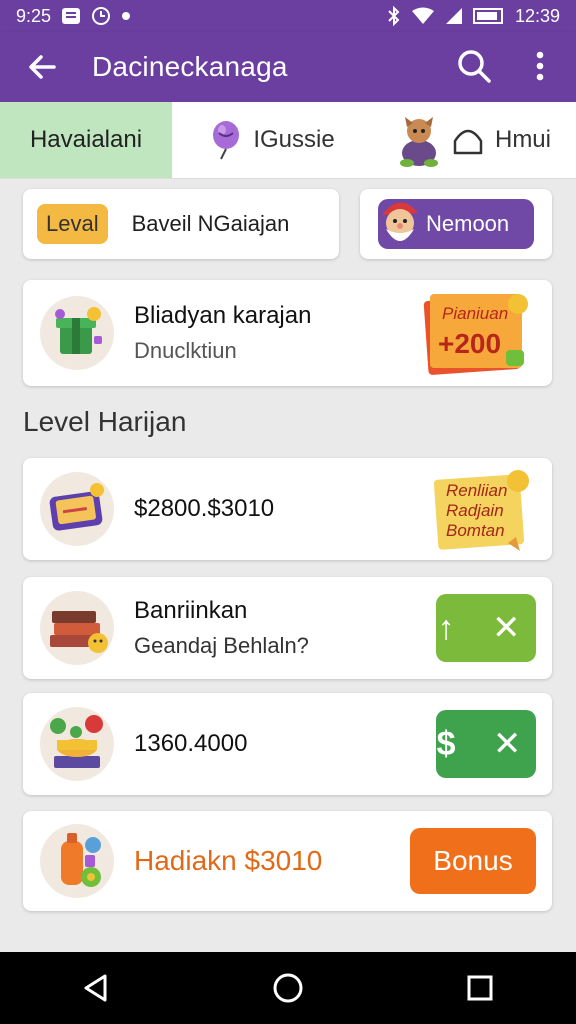  I want to click on member-card: Nemoon, so click(456, 224).